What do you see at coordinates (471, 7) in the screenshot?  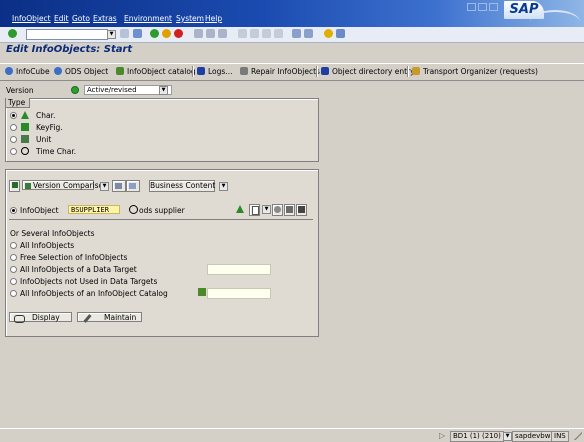 I see `minimize-icon` at bounding box center [471, 7].